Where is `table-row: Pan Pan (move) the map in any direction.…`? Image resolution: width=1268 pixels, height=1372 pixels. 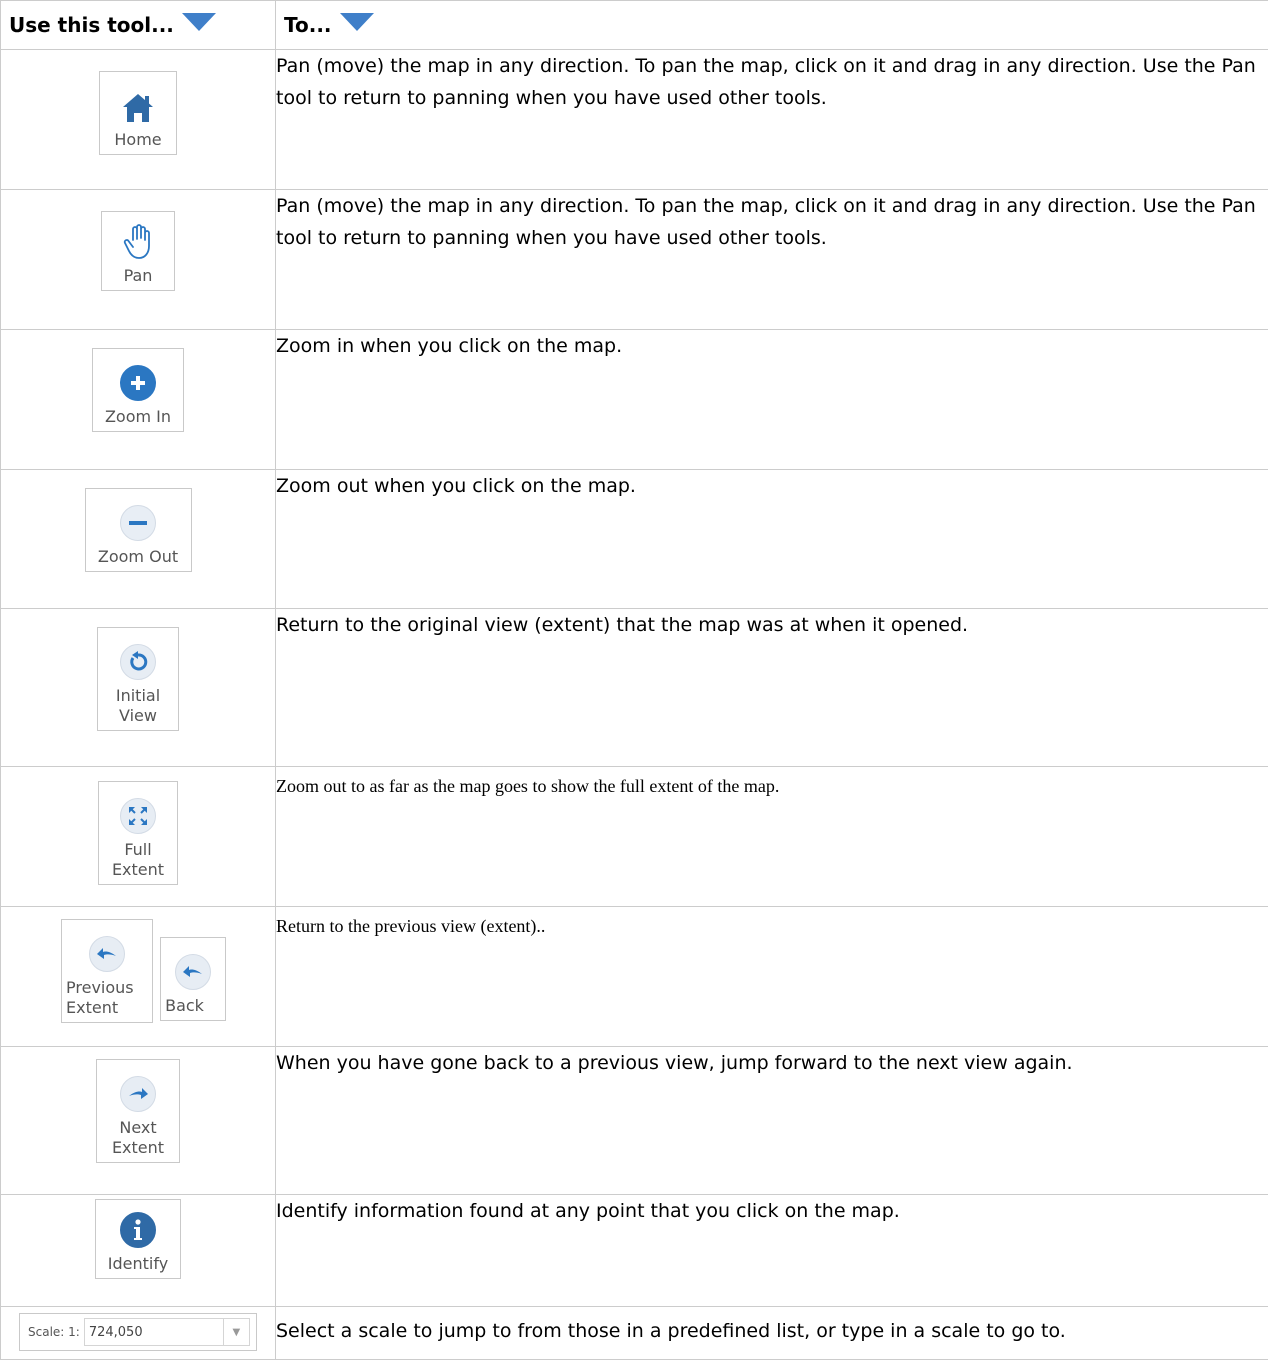 table-row: Pan Pan (move) the map in any direction.… is located at coordinates (634, 259).